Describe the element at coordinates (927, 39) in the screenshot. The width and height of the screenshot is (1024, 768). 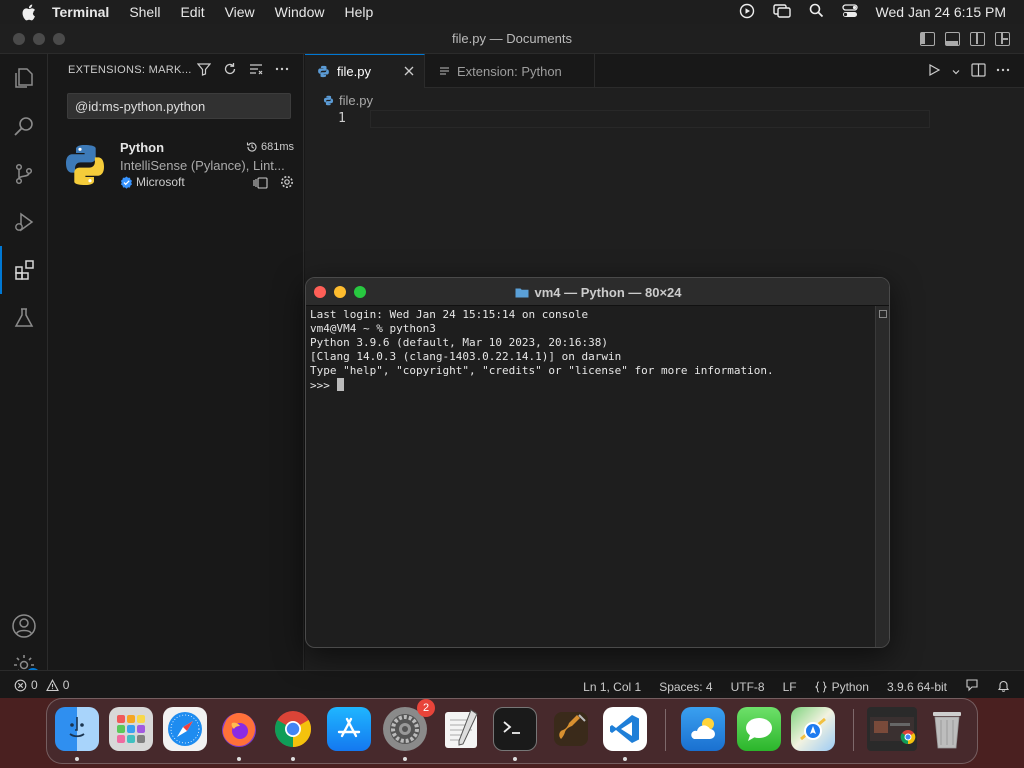
I see `toggle-primary-sidebar-icon` at that location.